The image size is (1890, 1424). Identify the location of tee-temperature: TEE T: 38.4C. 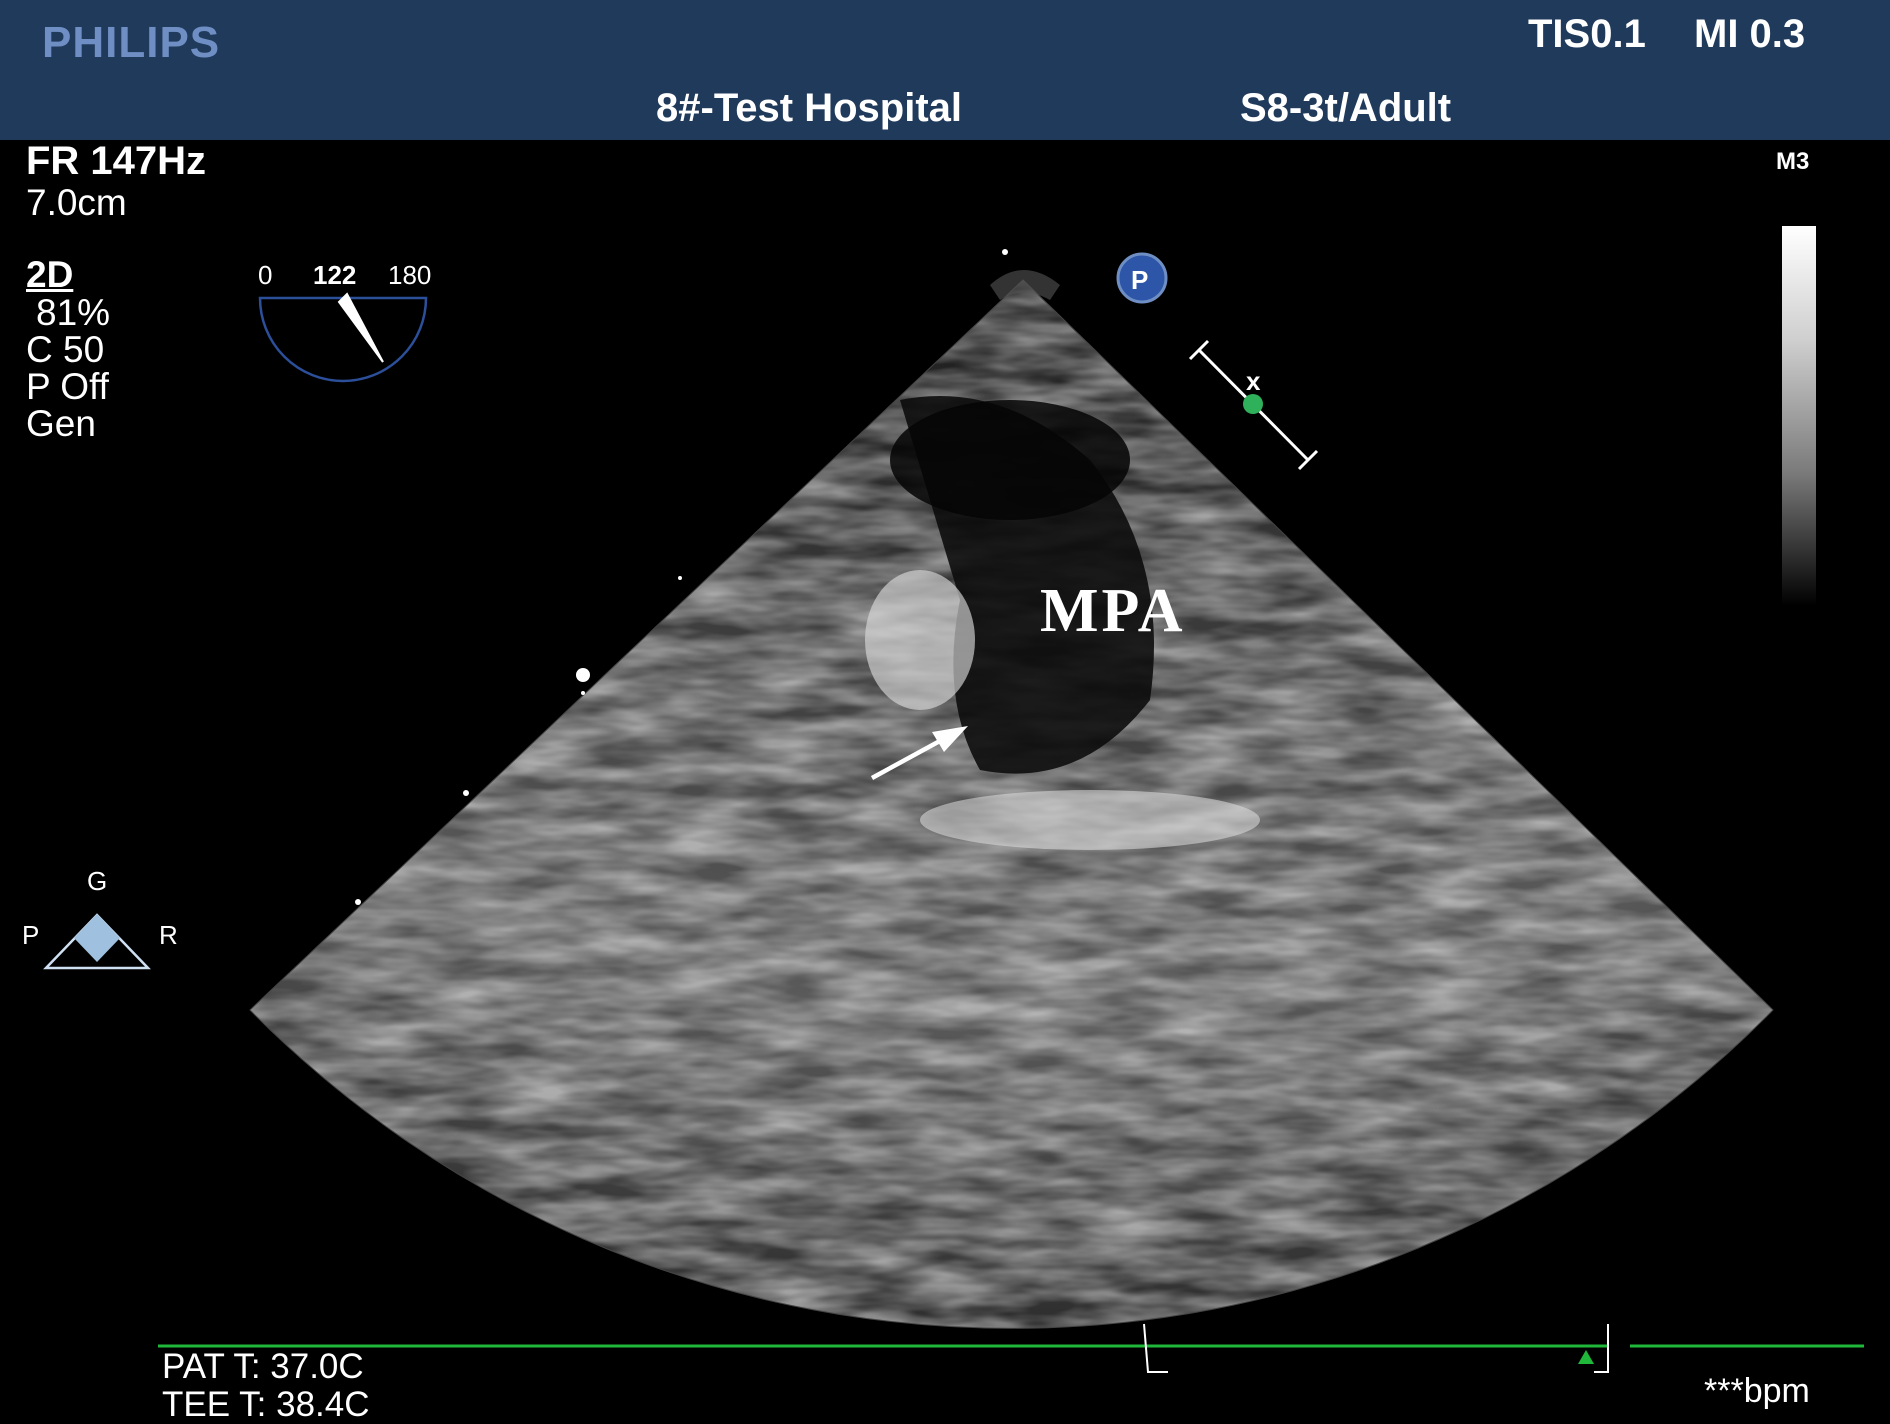
(266, 1404).